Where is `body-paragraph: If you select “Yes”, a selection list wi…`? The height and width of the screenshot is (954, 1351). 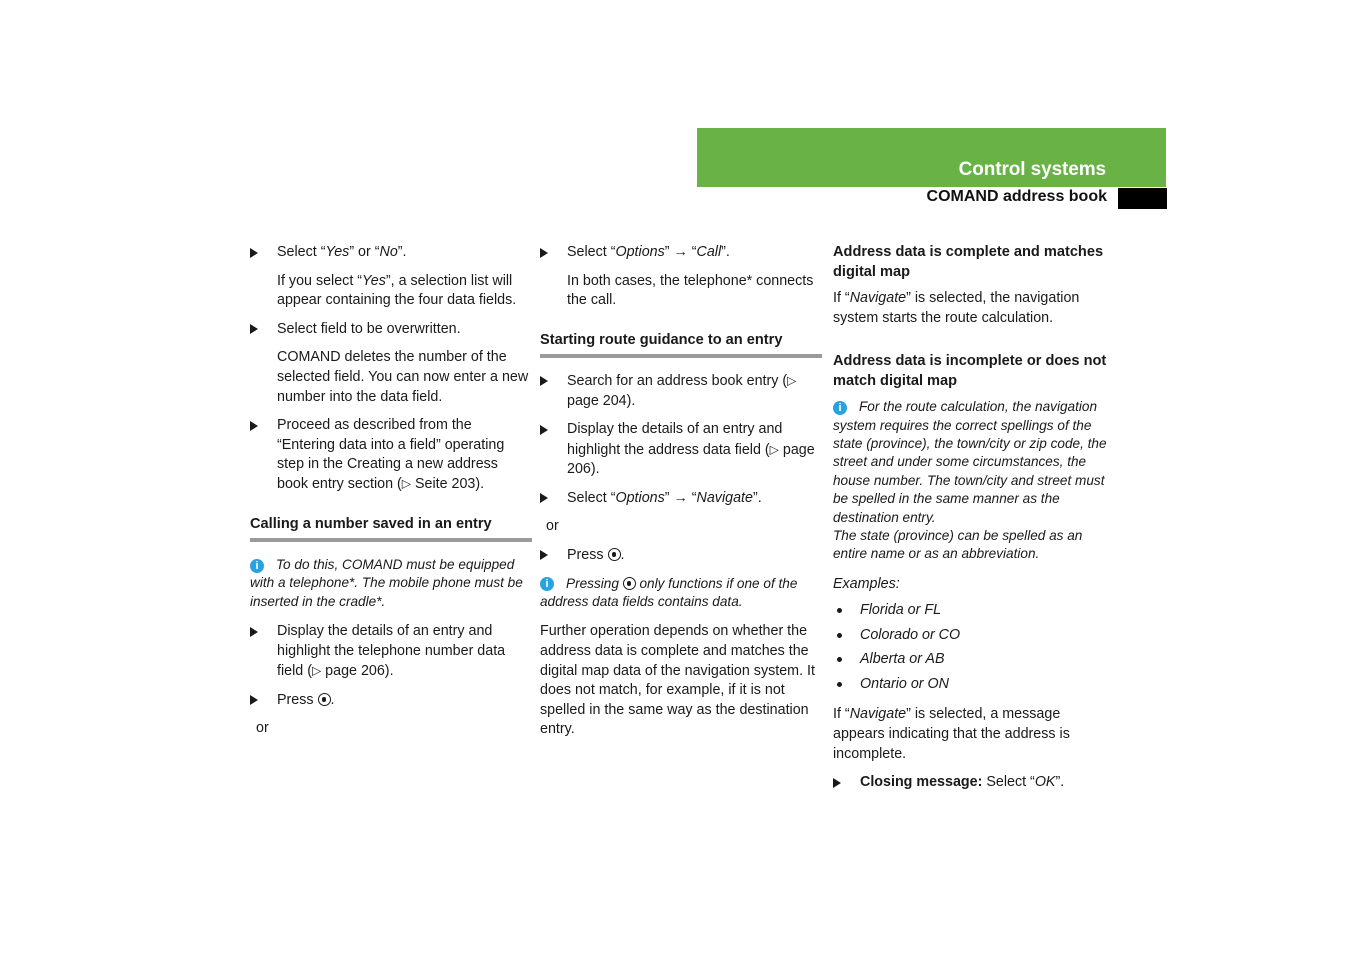
body-paragraph: If you select “Yes”, a selection list wi… is located at coordinates (397, 290).